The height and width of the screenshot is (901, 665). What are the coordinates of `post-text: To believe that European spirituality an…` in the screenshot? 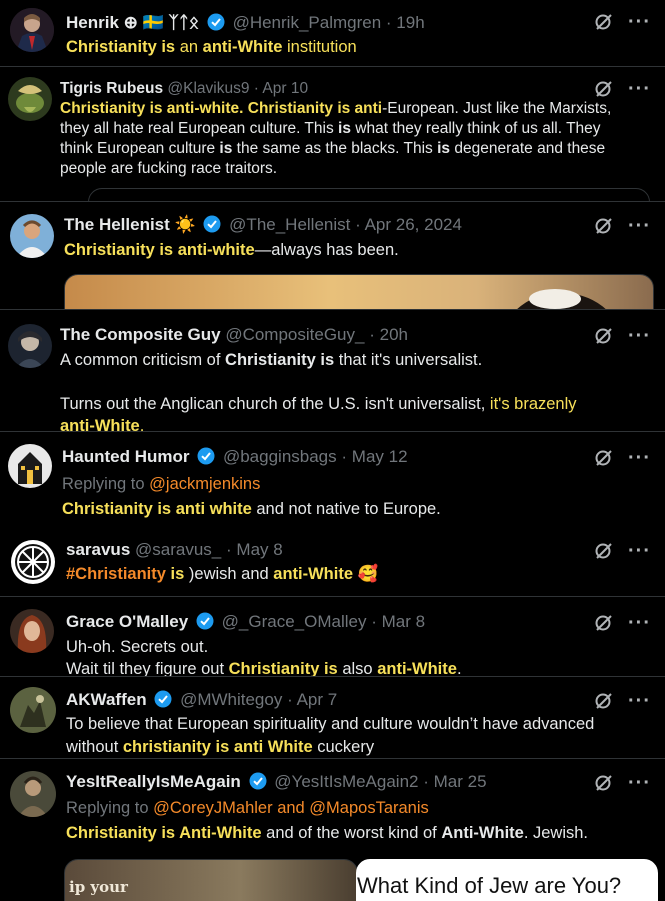 It's located at (350, 736).